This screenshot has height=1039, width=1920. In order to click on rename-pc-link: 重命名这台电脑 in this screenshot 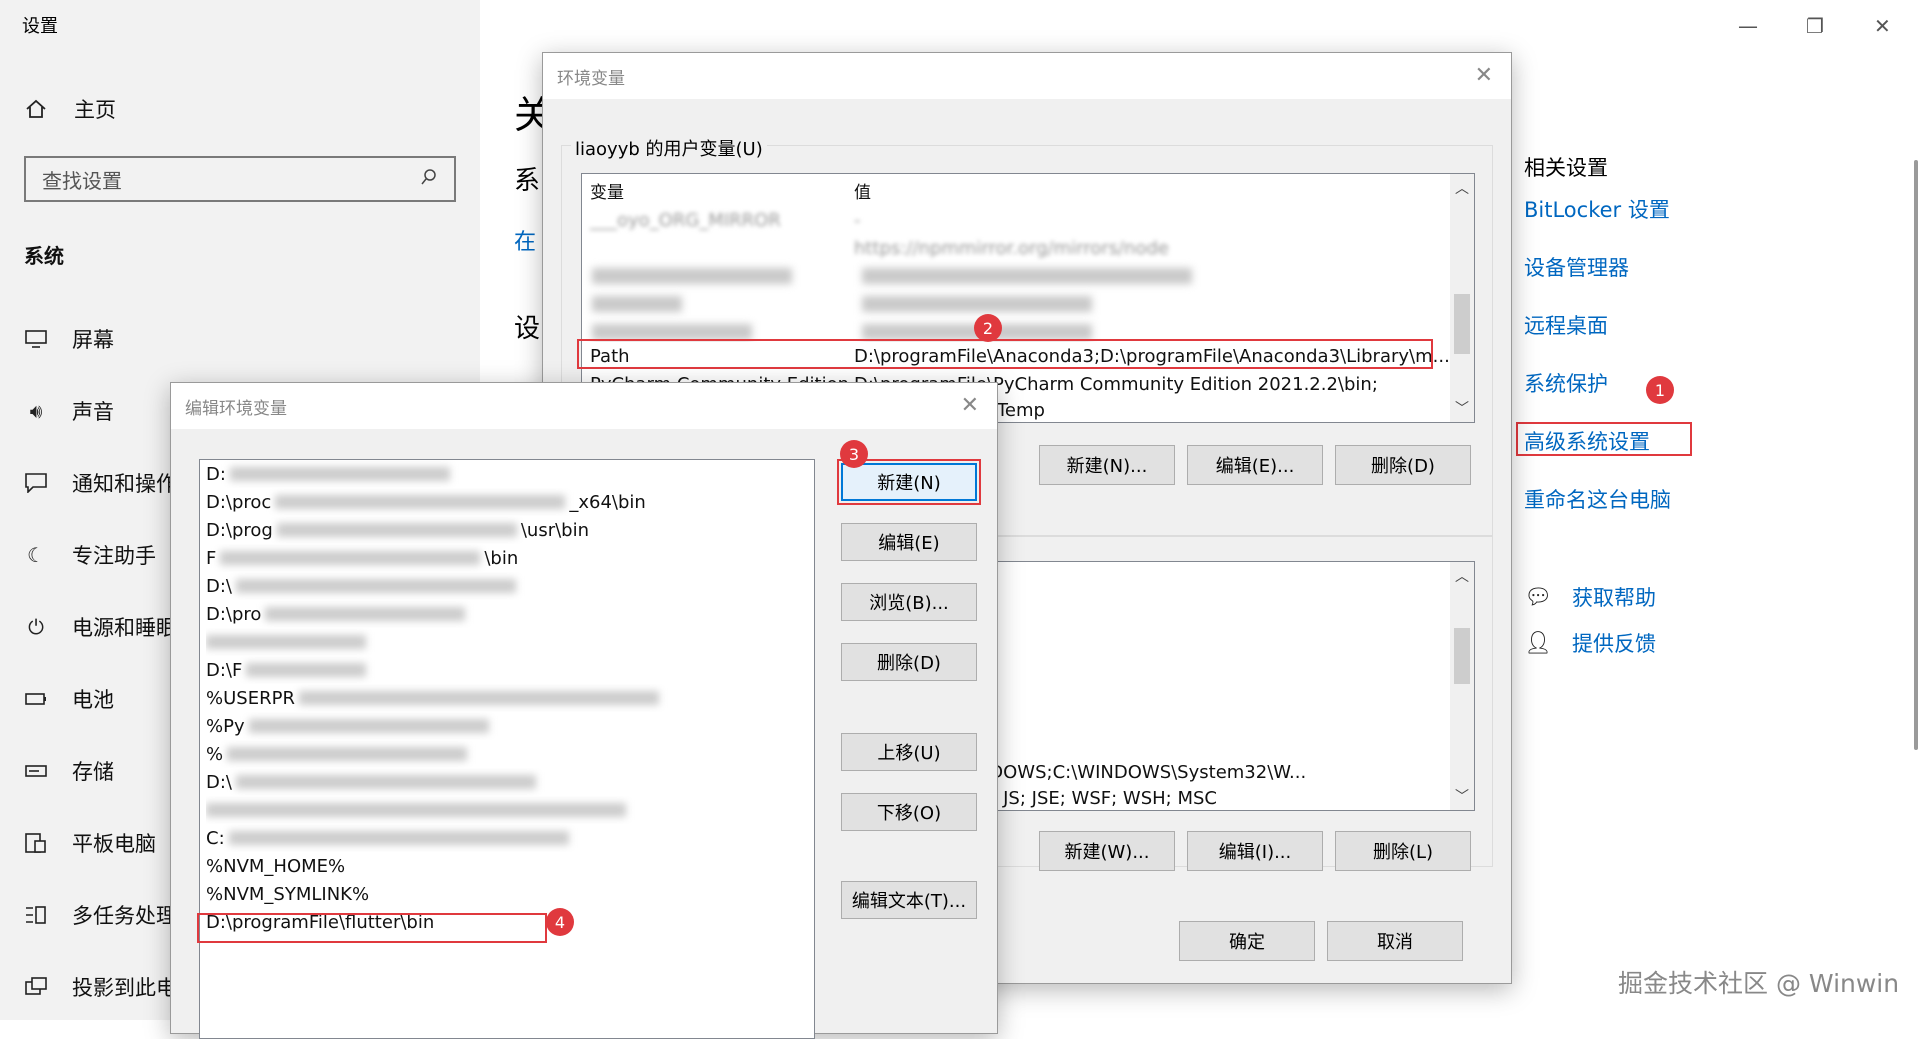, I will do `click(1597, 499)`.